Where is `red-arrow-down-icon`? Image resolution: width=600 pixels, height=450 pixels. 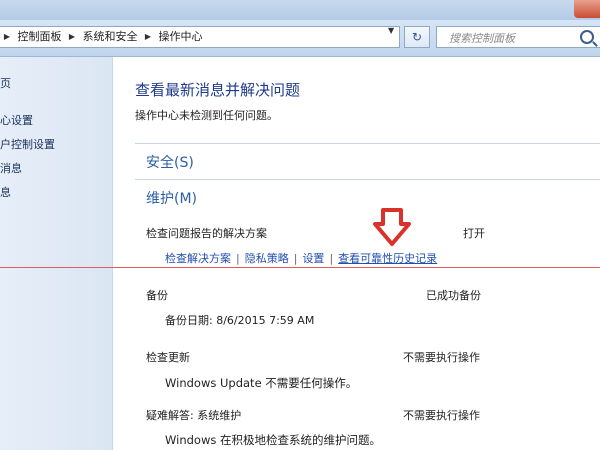
red-arrow-down-icon is located at coordinates (392, 227).